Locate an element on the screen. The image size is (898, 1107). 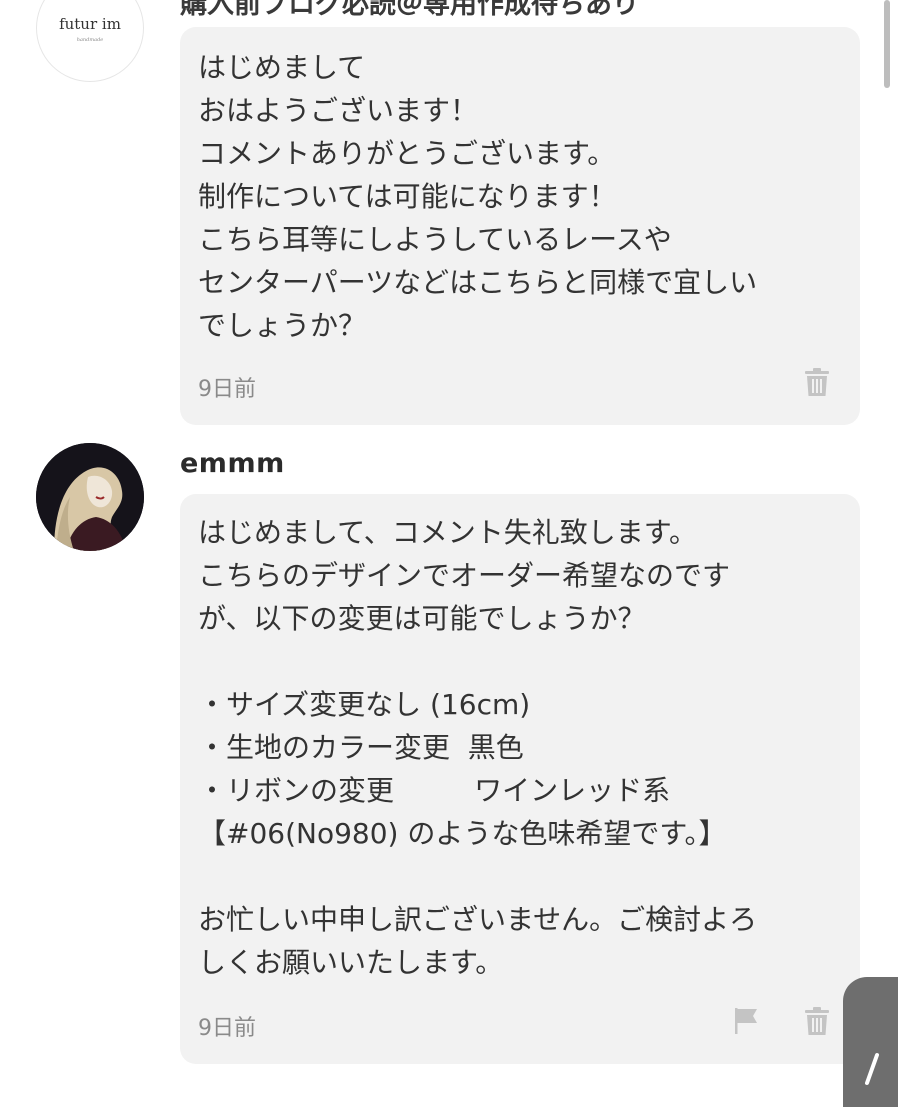
shop-avatar: futur im handmade is located at coordinates (90, 41).